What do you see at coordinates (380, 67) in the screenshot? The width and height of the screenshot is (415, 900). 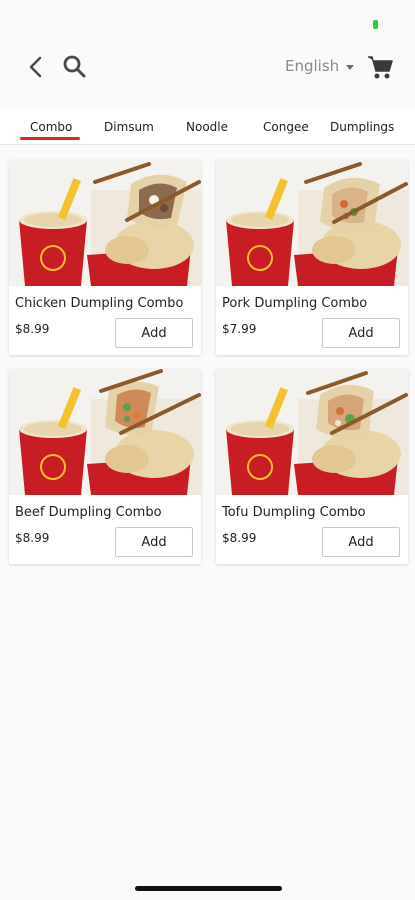 I see `cart-icon` at bounding box center [380, 67].